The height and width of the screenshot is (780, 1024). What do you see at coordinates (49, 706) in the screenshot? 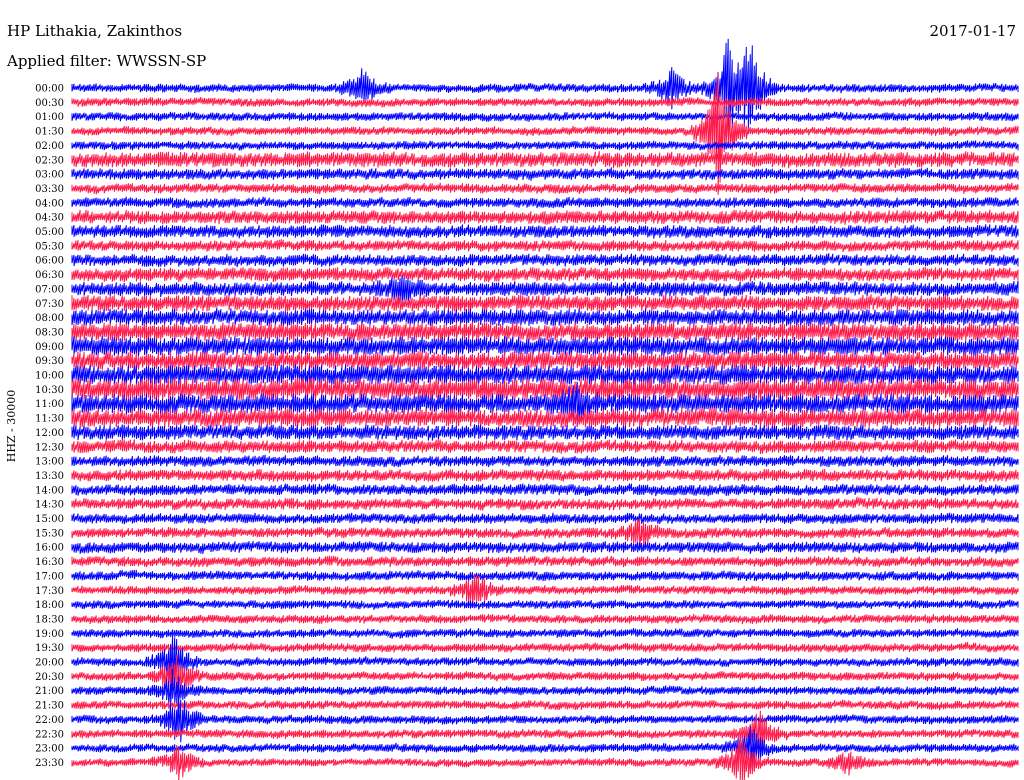
I see `time-label-2130: 21:30` at bounding box center [49, 706].